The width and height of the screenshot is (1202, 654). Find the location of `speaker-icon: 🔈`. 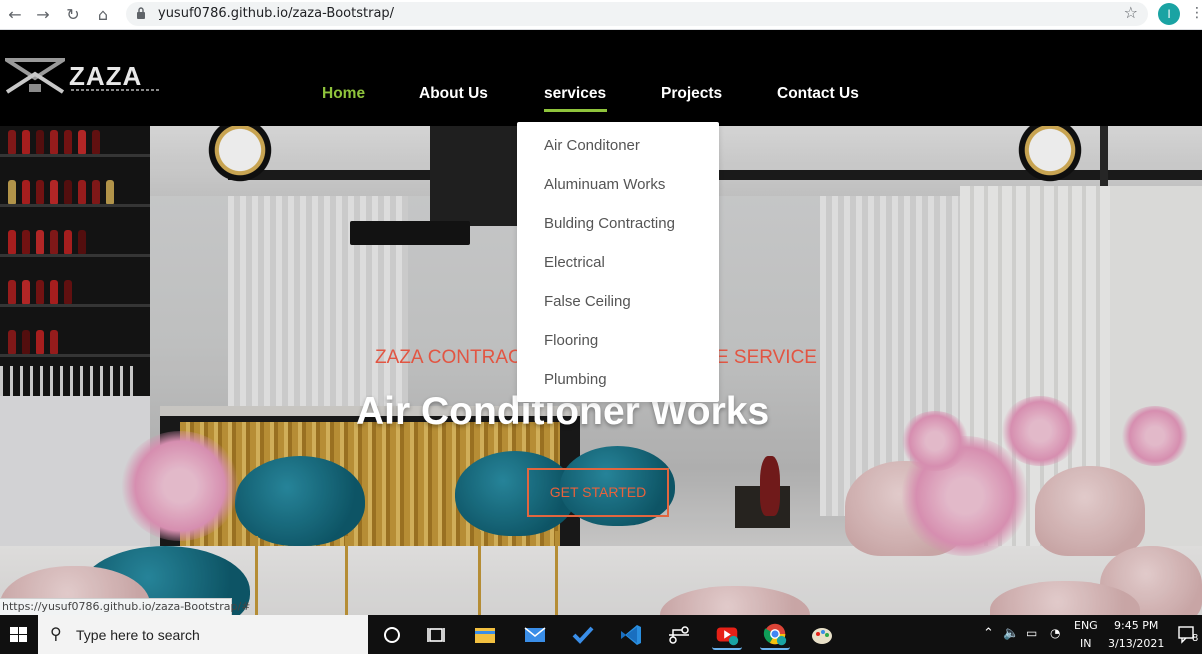

speaker-icon: 🔈 is located at coordinates (1011, 633).